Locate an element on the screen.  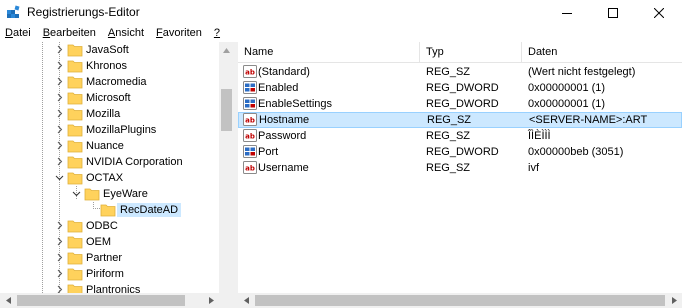
svg-text: ab is located at coordinates (250, 137).